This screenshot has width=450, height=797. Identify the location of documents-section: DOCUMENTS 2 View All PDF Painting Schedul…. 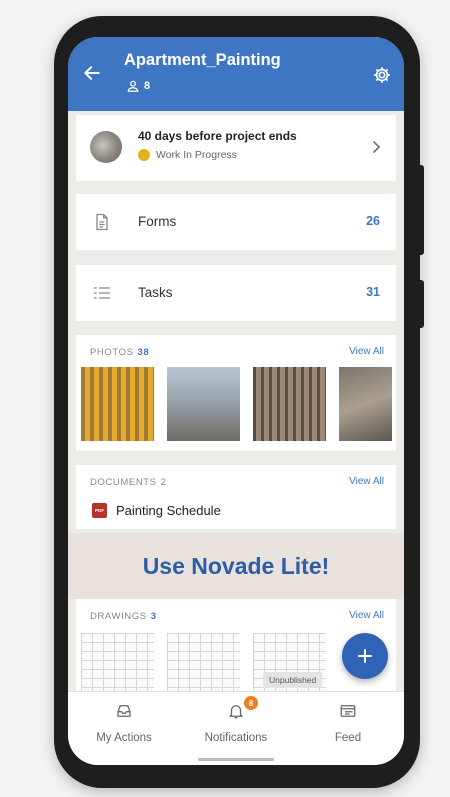
(236, 497).